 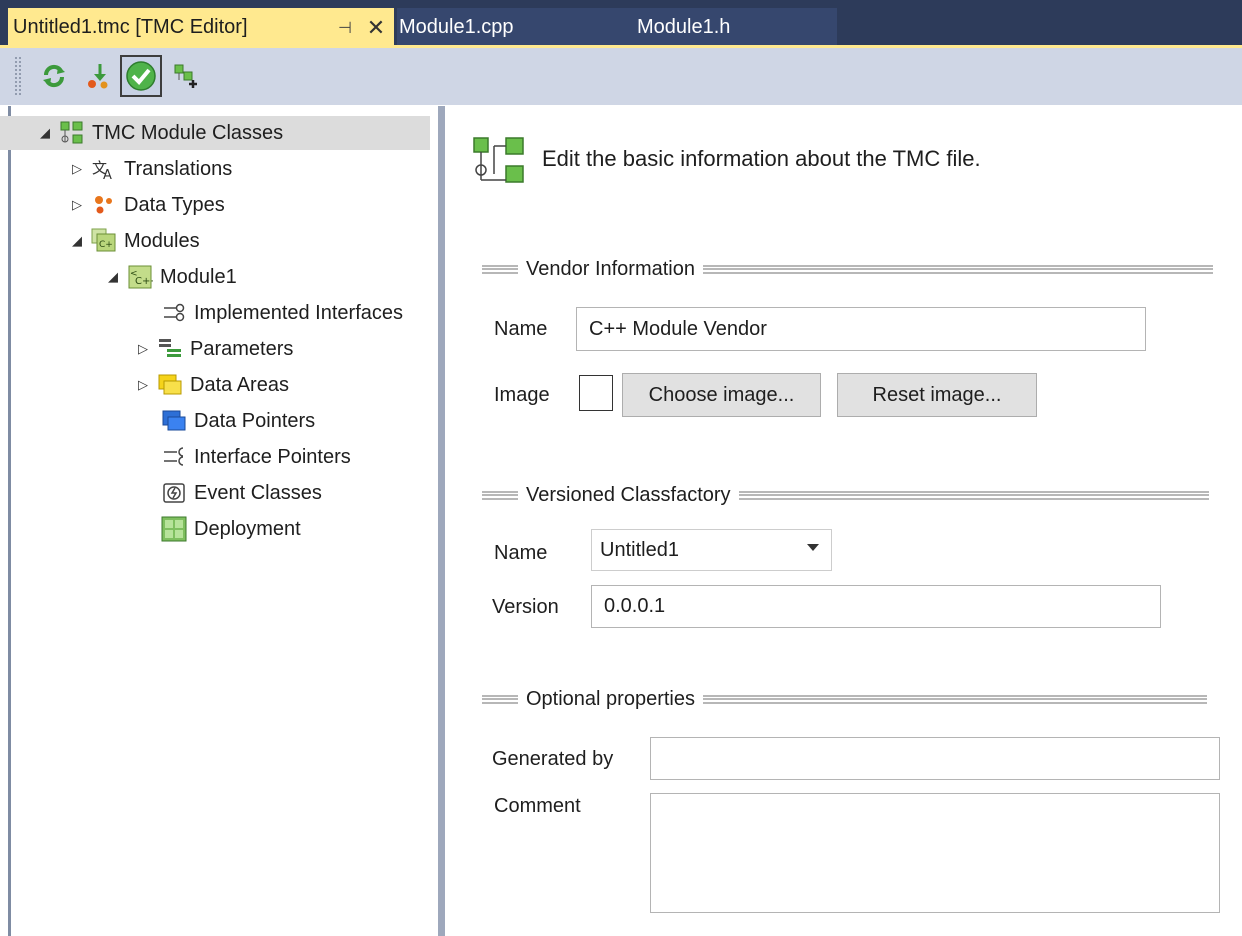 I want to click on versioned-classfactory-header: Versioned Classfactory, so click(x=845, y=495).